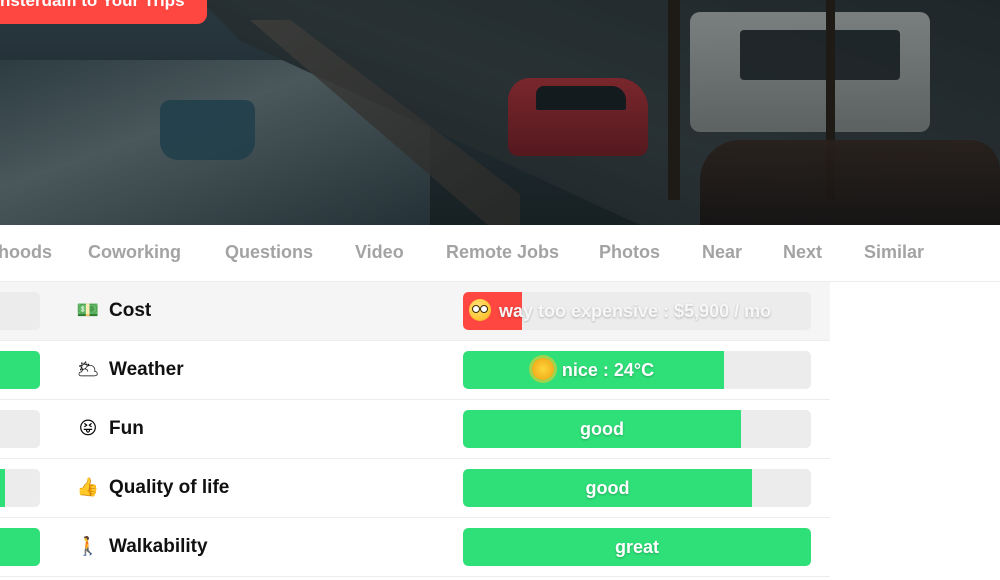  I want to click on rating-label: Quality of life, so click(169, 487).